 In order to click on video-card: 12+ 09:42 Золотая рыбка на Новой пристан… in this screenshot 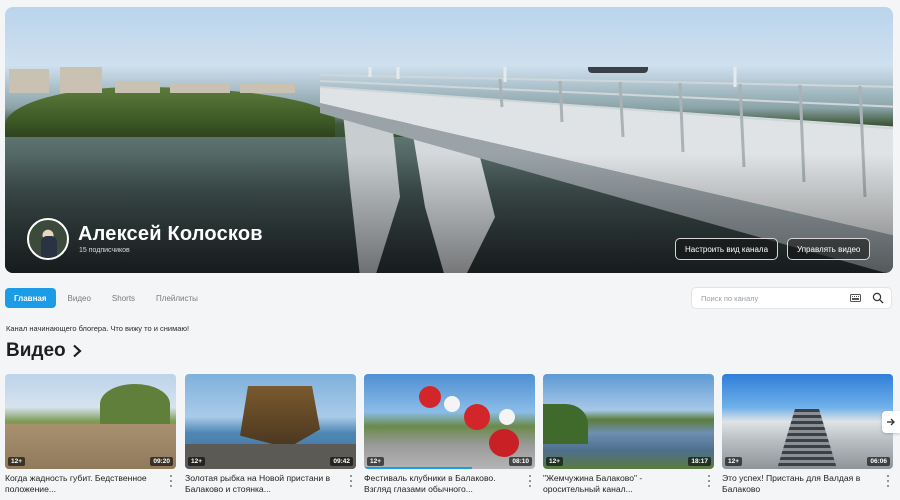, I will do `click(270, 434)`.